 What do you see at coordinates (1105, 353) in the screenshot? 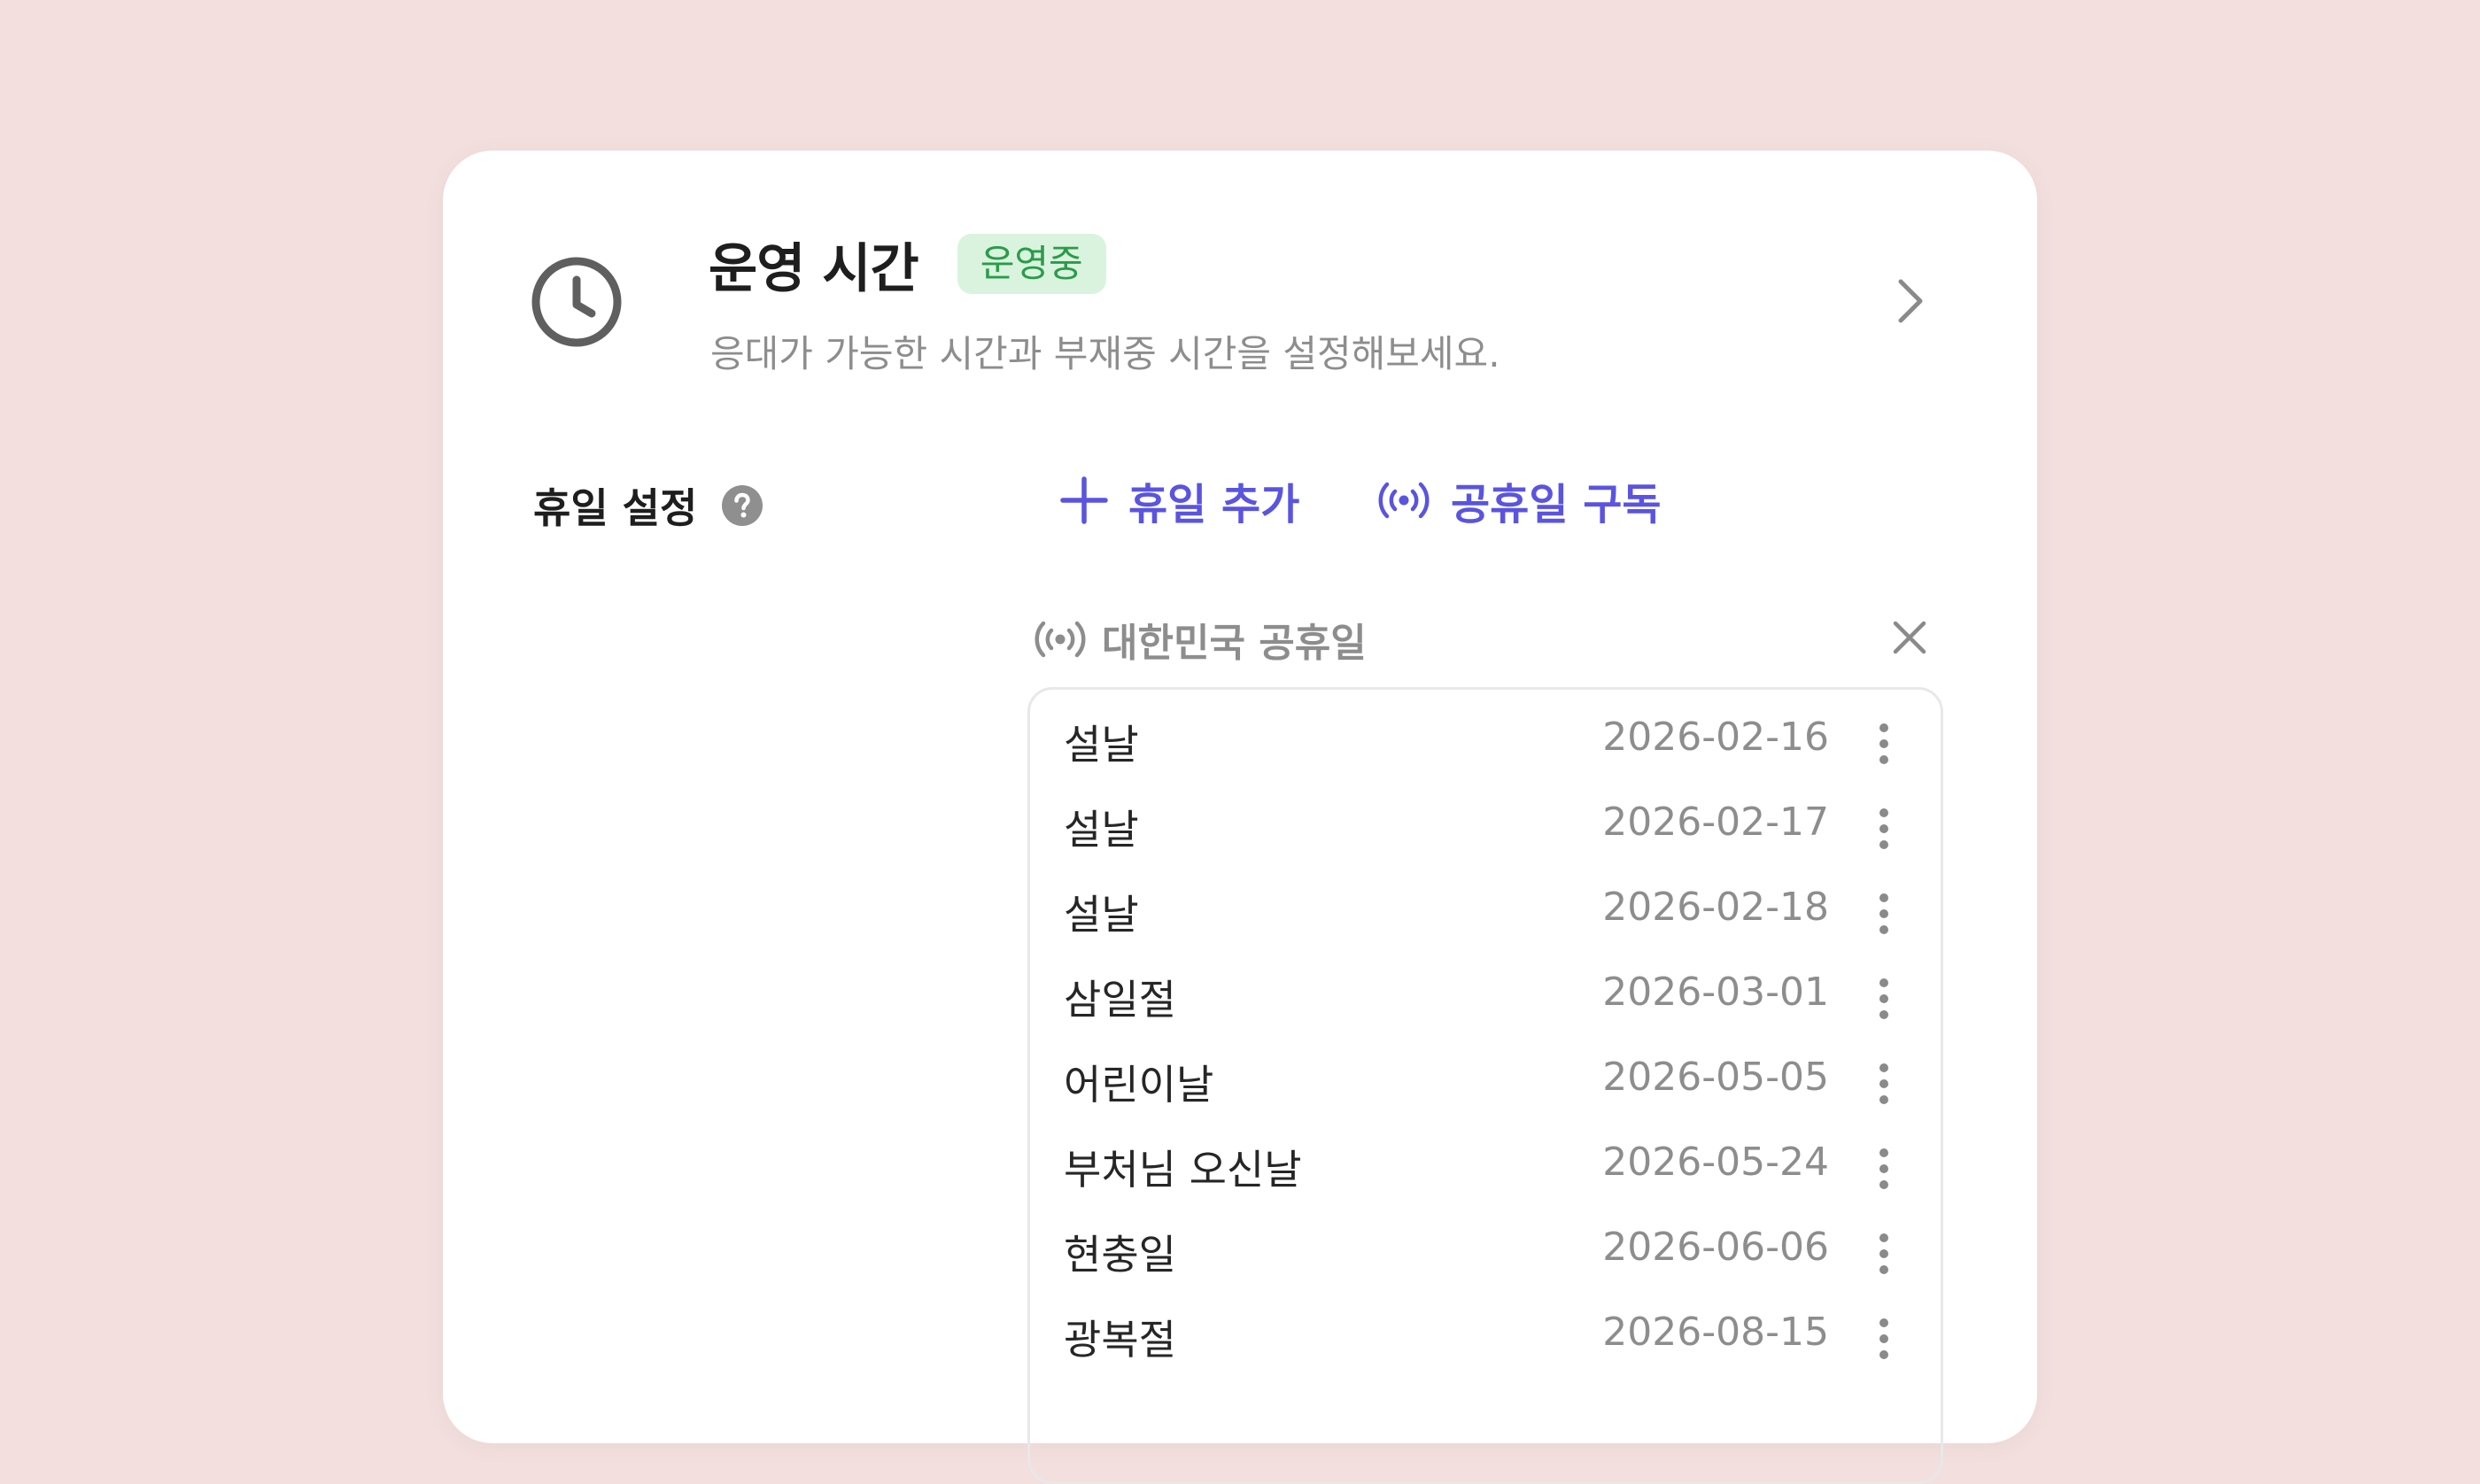
I see `page-subtitle: 응대가 가능한 시간과 부재중 시간을 설정해보세요.` at bounding box center [1105, 353].